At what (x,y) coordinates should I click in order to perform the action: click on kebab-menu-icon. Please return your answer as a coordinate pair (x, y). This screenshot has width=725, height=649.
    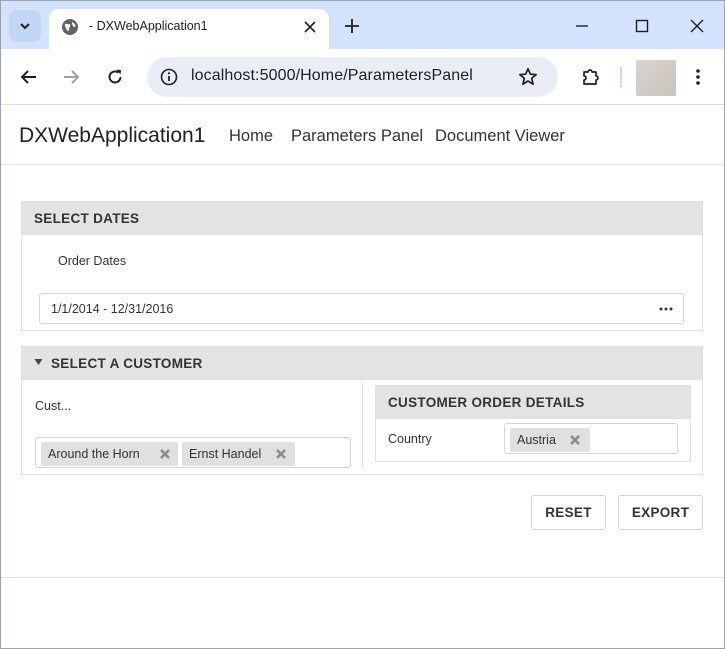
    Looking at the image, I should click on (698, 77).